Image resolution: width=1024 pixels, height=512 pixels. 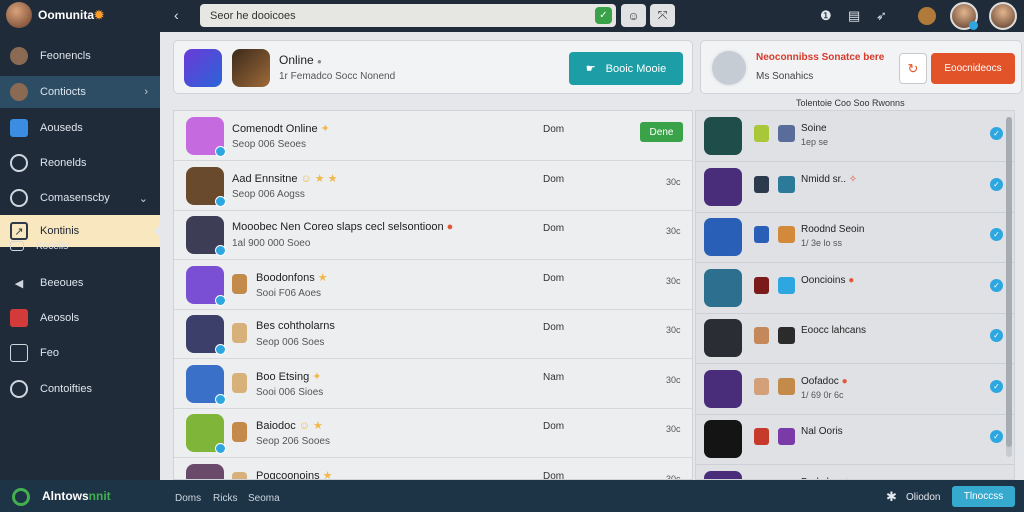 I want to click on footer-button: Tlnoccss, so click(x=983, y=496).